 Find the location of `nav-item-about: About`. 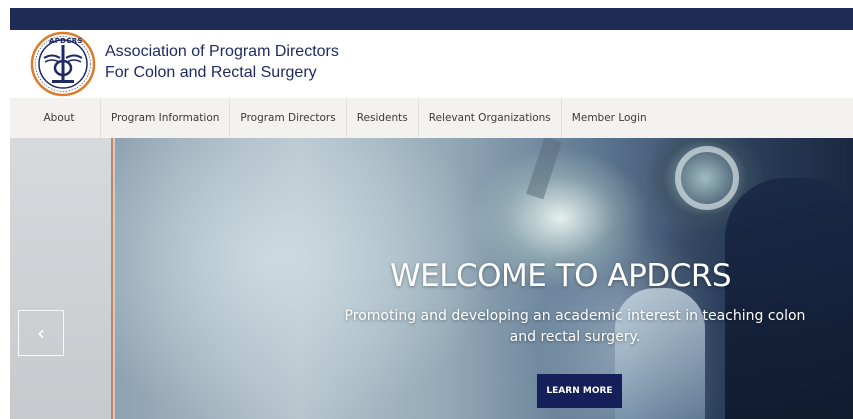

nav-item-about: About is located at coordinates (55, 118).